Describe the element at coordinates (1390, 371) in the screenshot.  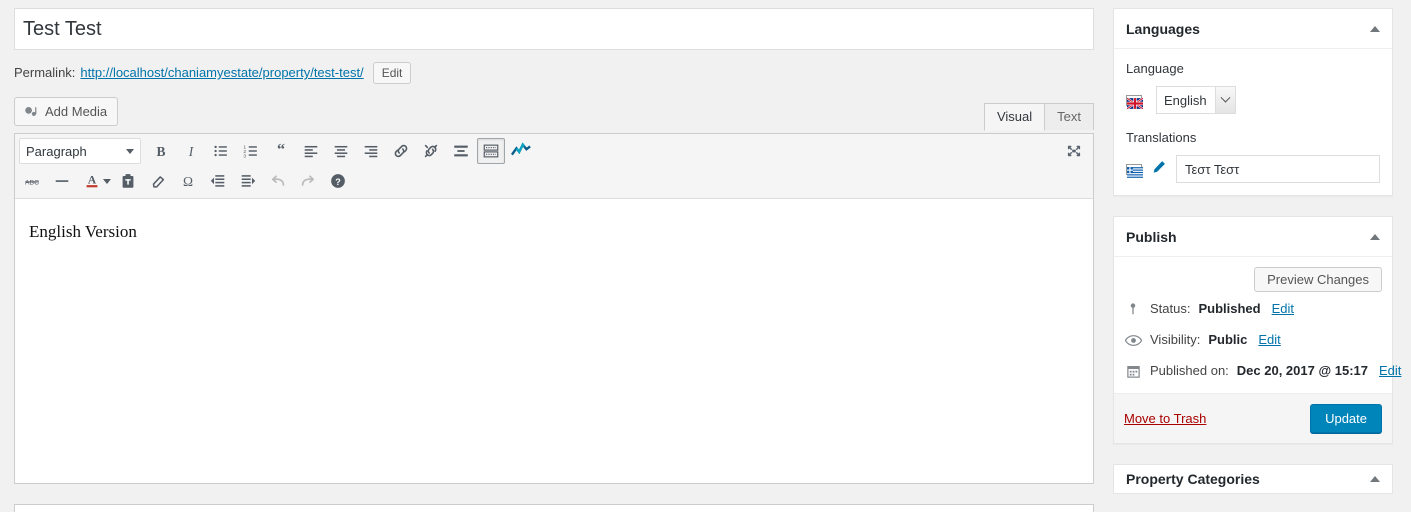
I see `edit-published-on-link: Edit` at that location.